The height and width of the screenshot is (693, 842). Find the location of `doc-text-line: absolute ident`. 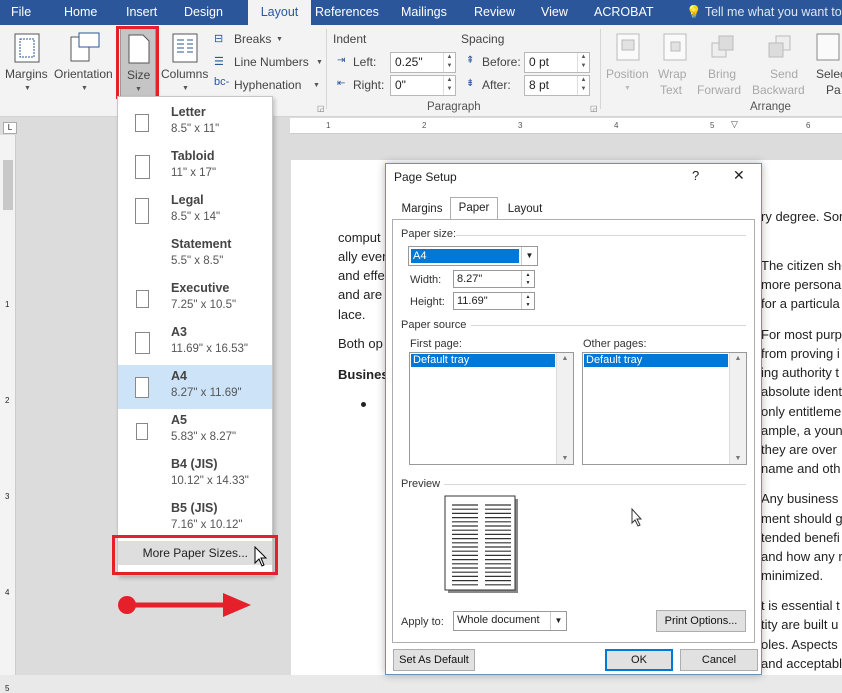

doc-text-line: absolute ident is located at coordinates (801, 391).